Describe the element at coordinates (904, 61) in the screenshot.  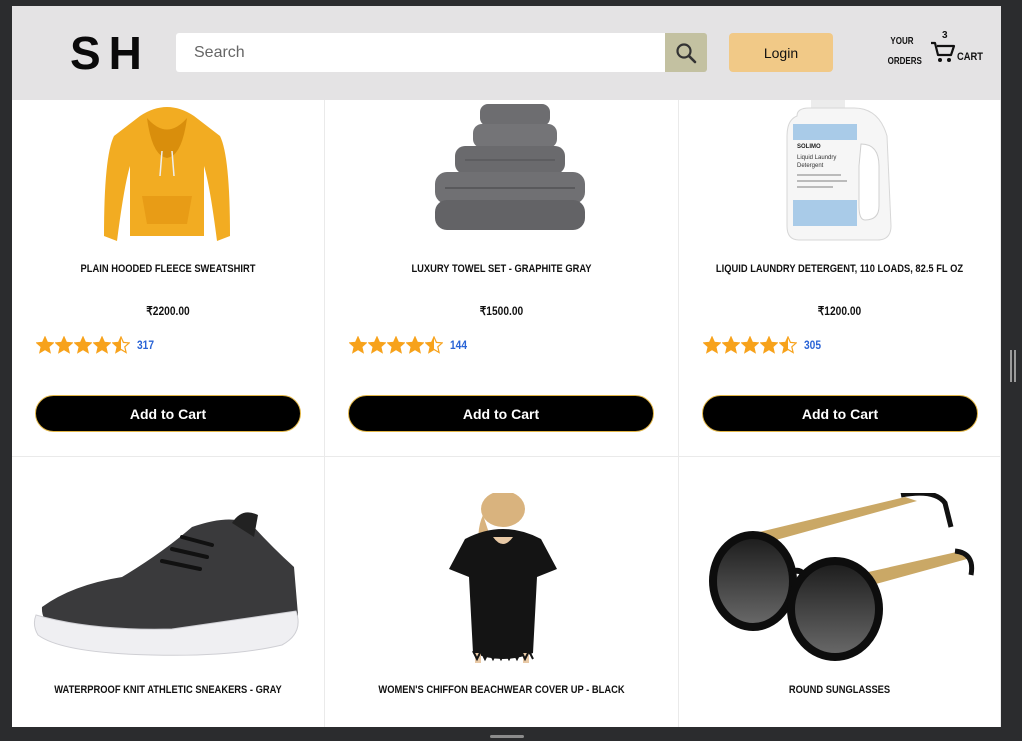
I see `orders-line-2: ORDERS` at that location.